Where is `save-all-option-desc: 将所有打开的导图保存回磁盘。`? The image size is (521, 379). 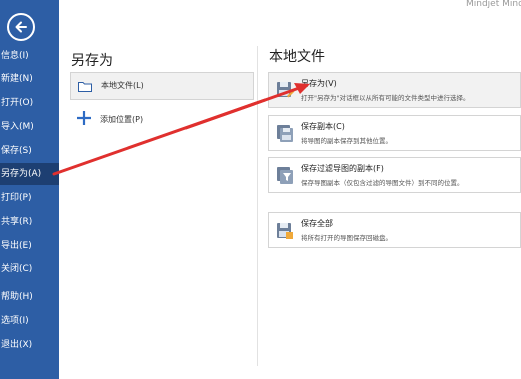
save-all-option-desc: 将所有打开的导图保存回磁盘。 is located at coordinates (346, 238).